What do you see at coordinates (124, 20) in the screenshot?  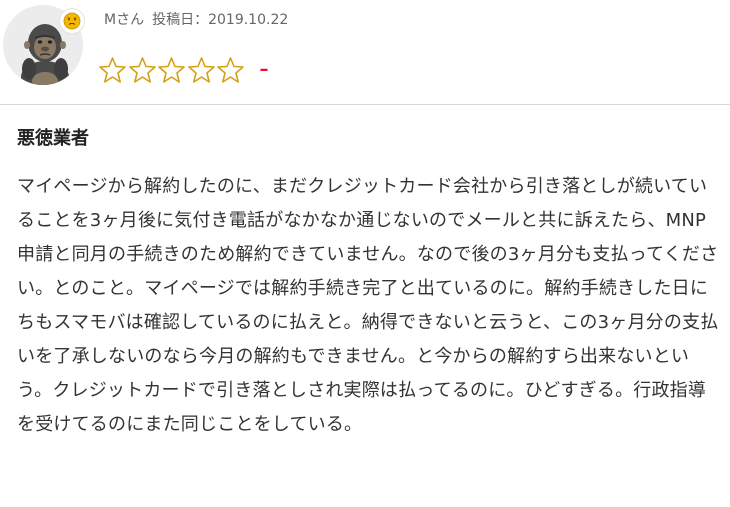 I see `reviewer-name: Mさん` at bounding box center [124, 20].